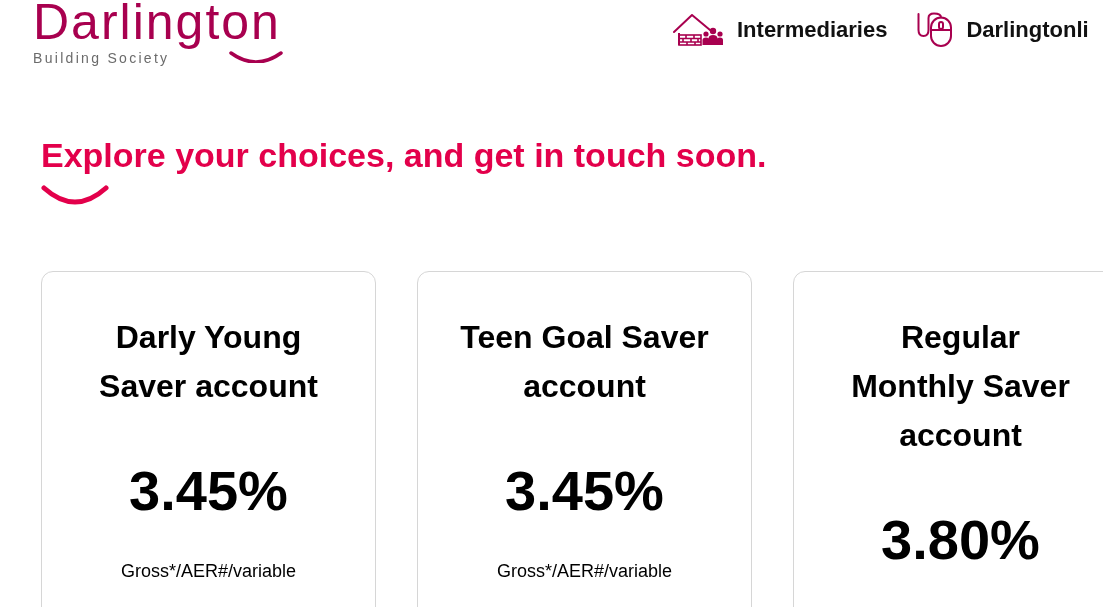 The width and height of the screenshot is (1103, 607). Describe the element at coordinates (101, 58) in the screenshot. I see `logo-tagline: Building Society` at that location.